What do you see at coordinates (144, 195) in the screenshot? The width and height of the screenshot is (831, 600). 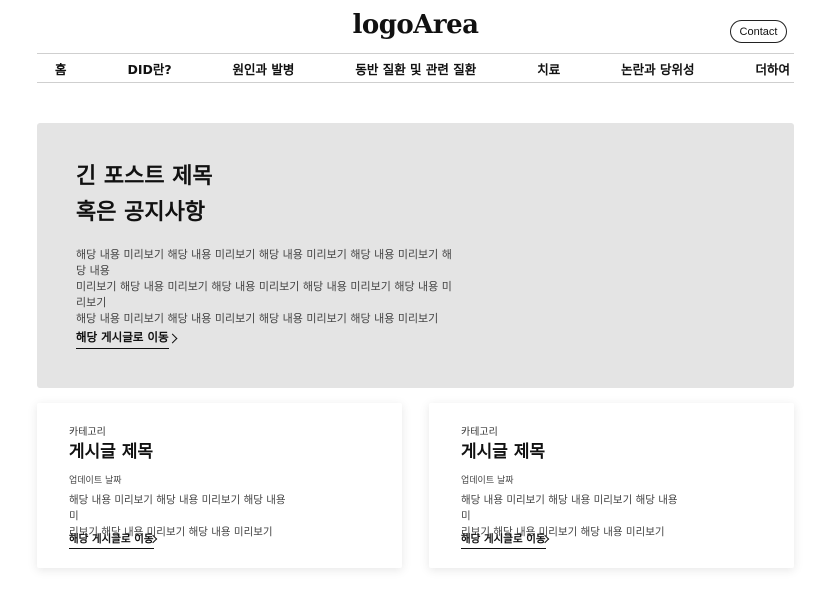 I see `featured-post-title: 긴 포스트 제목 혹은 공지사항` at bounding box center [144, 195].